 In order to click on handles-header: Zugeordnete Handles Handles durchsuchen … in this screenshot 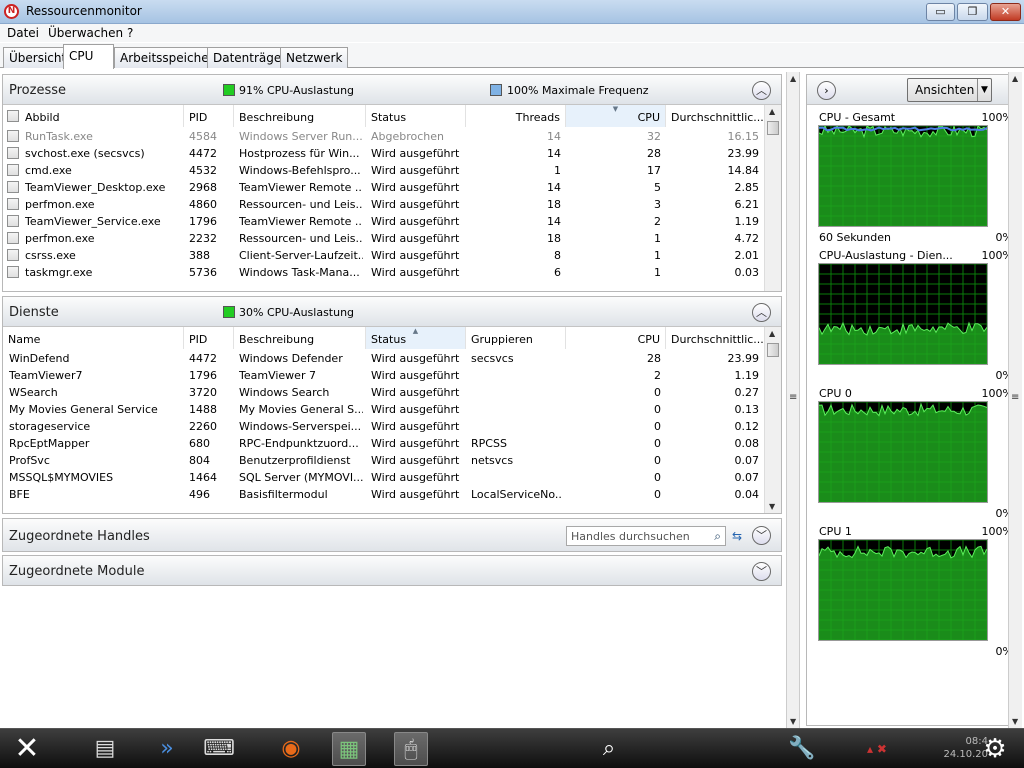, I will do `click(392, 535)`.